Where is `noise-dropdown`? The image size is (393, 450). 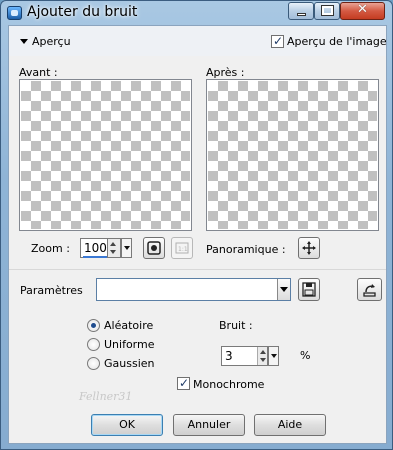 noise-dropdown is located at coordinates (273, 356).